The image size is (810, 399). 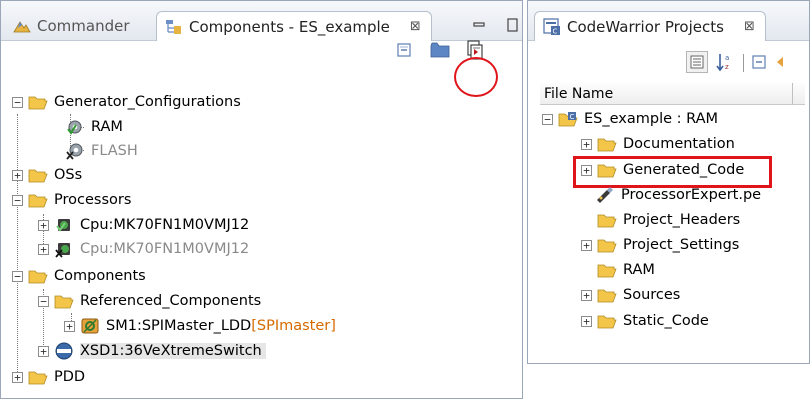 What do you see at coordinates (722, 63) in the screenshot?
I see `sort-az-icon: a z` at bounding box center [722, 63].